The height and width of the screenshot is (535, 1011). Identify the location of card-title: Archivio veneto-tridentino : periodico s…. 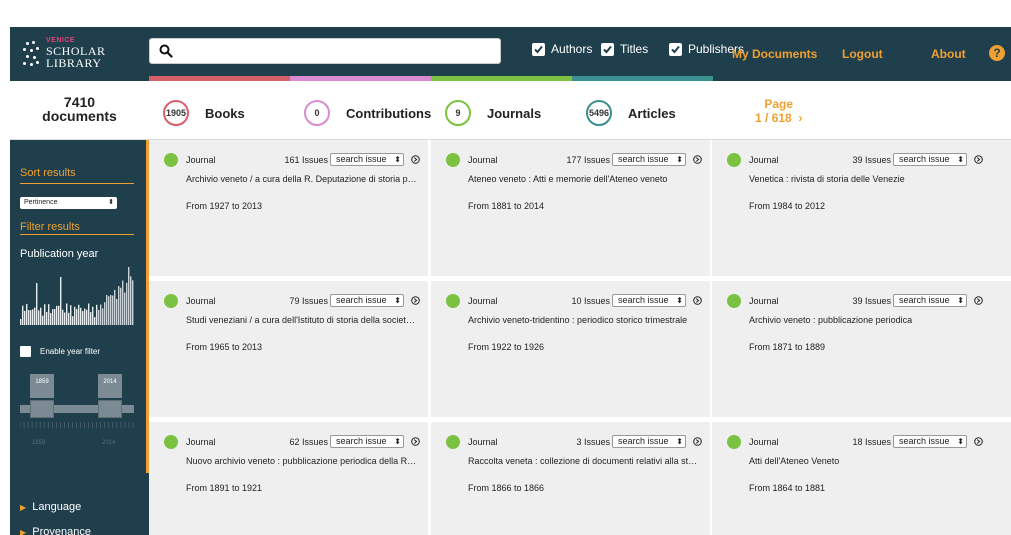
(584, 320).